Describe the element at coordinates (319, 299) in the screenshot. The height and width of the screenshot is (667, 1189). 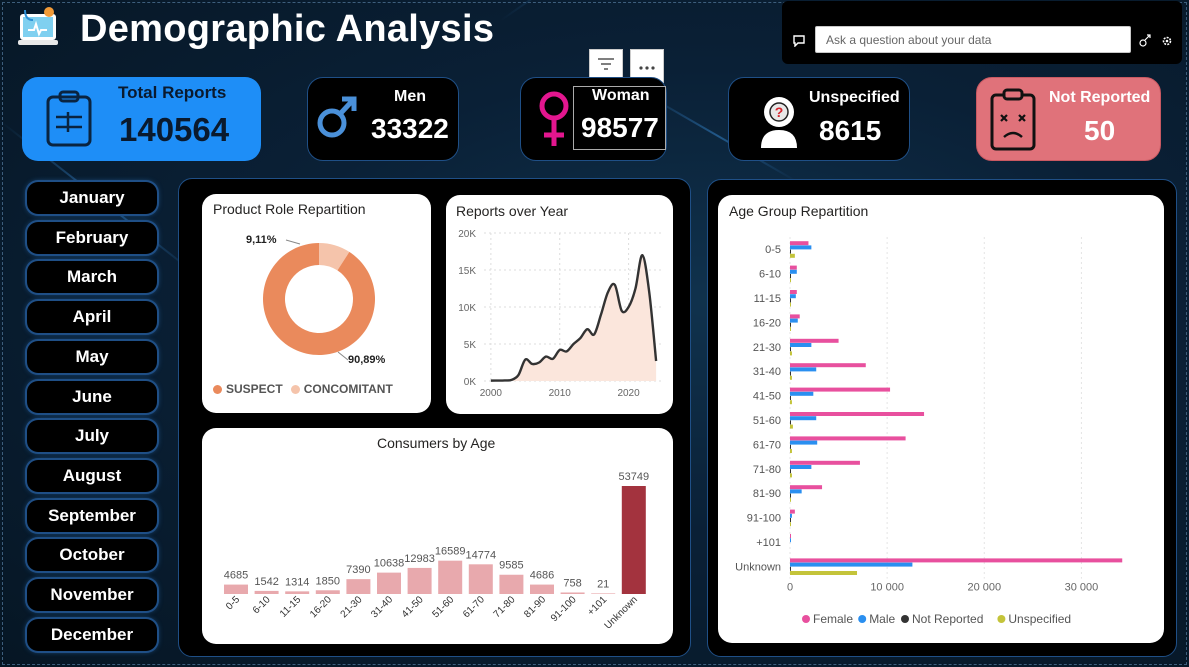
I see `donut-slice-suspect` at that location.